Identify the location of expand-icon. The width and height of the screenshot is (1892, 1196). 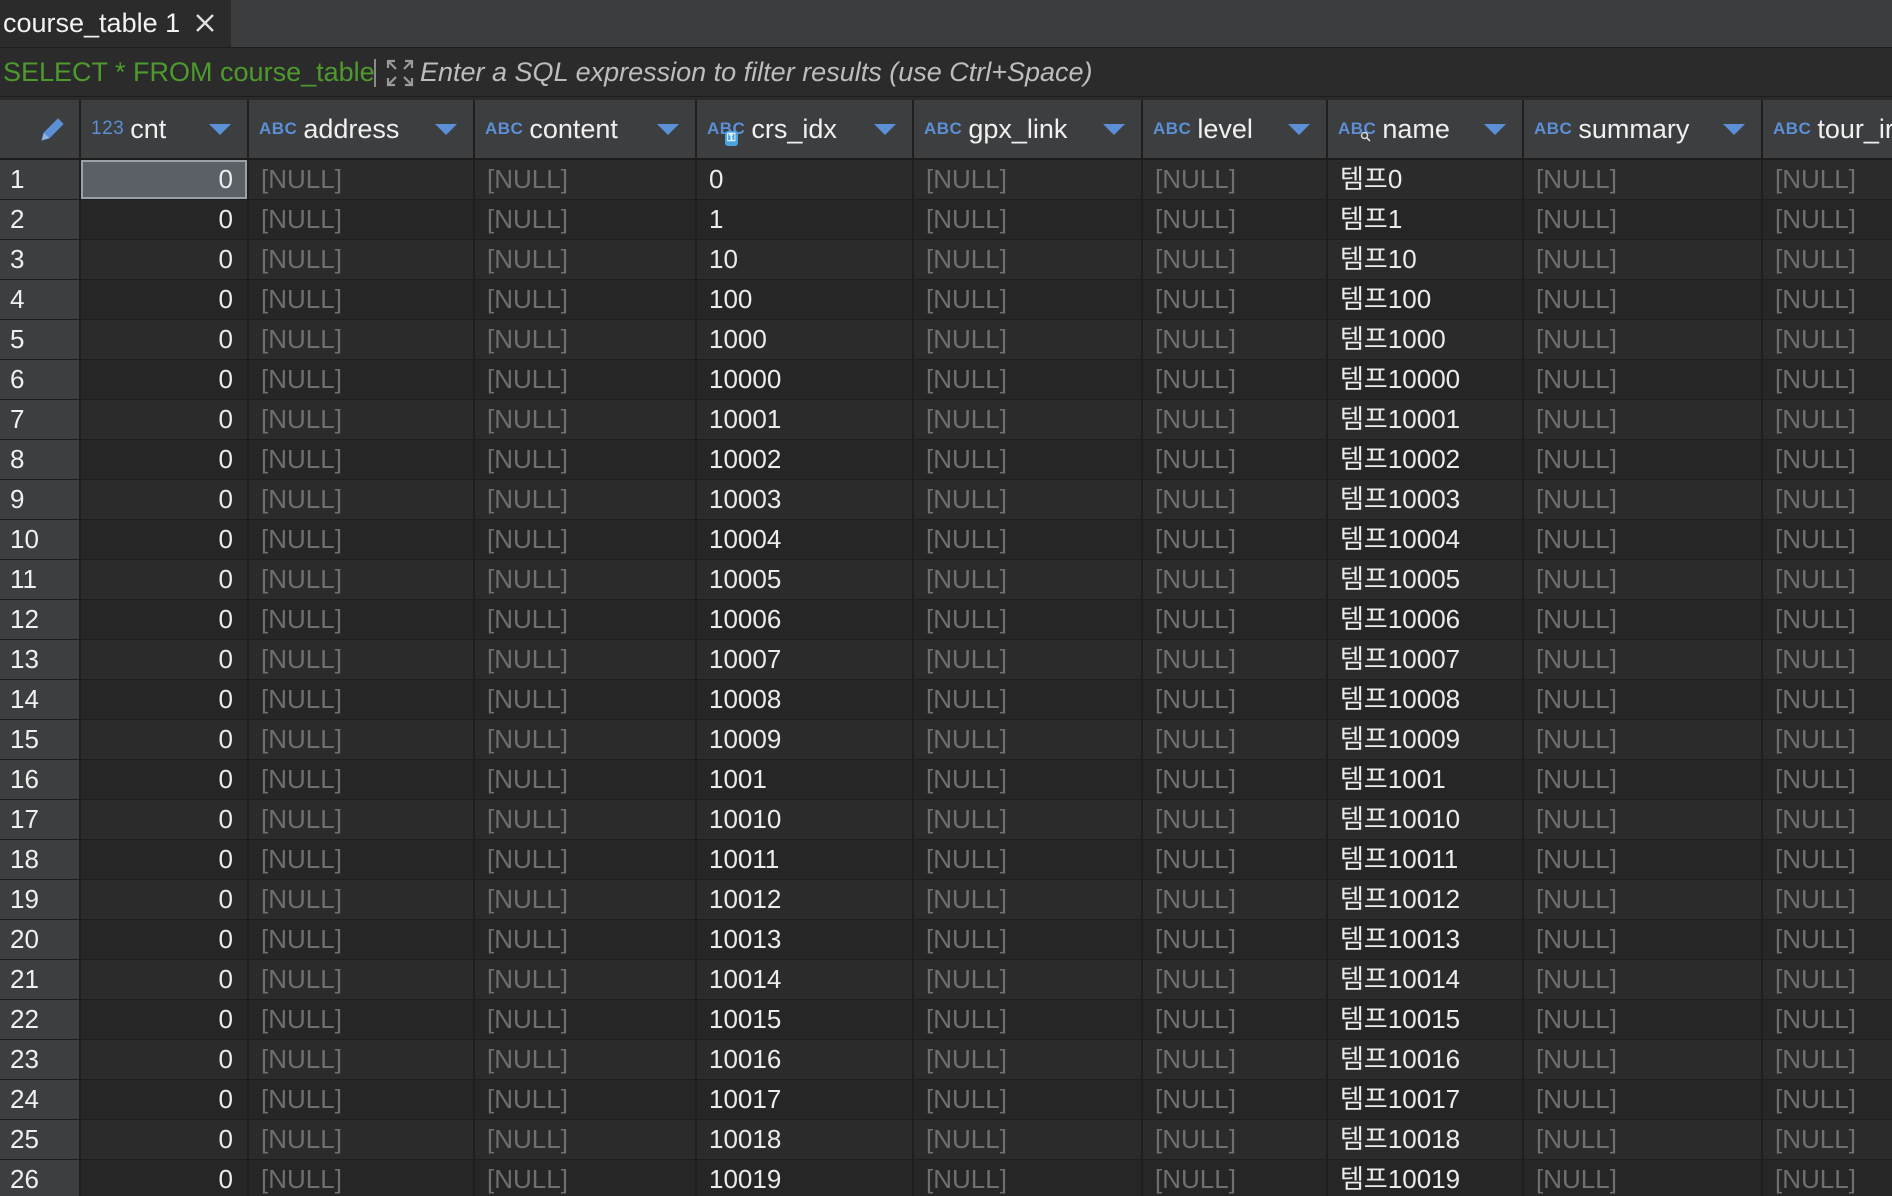
(400, 73).